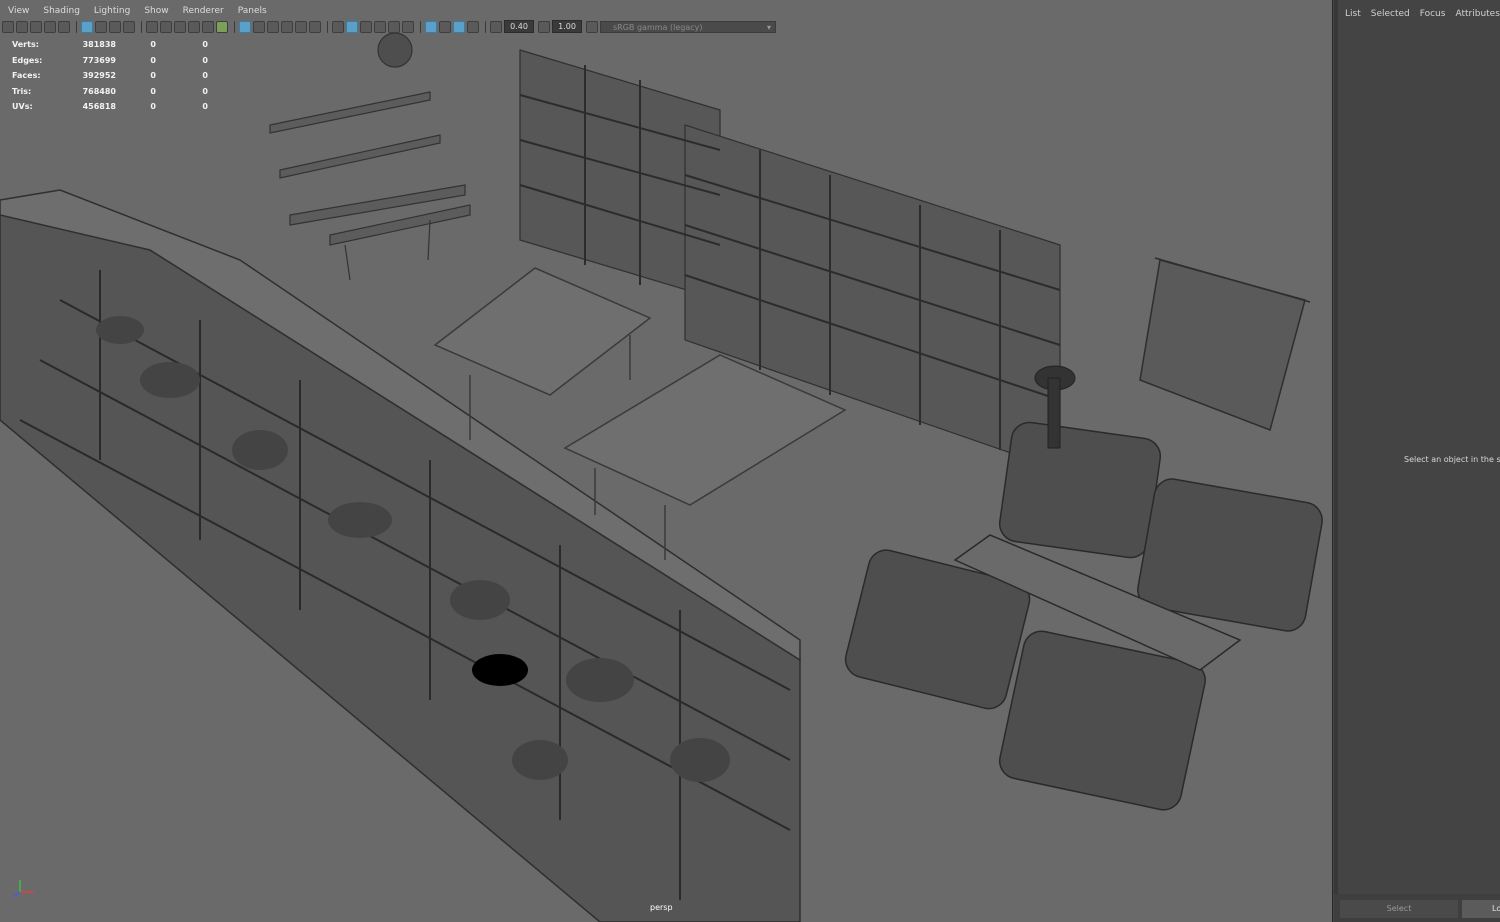 The height and width of the screenshot is (922, 1500). Describe the element at coordinates (366, 26) in the screenshot. I see `screen-space-ao-icon` at that location.